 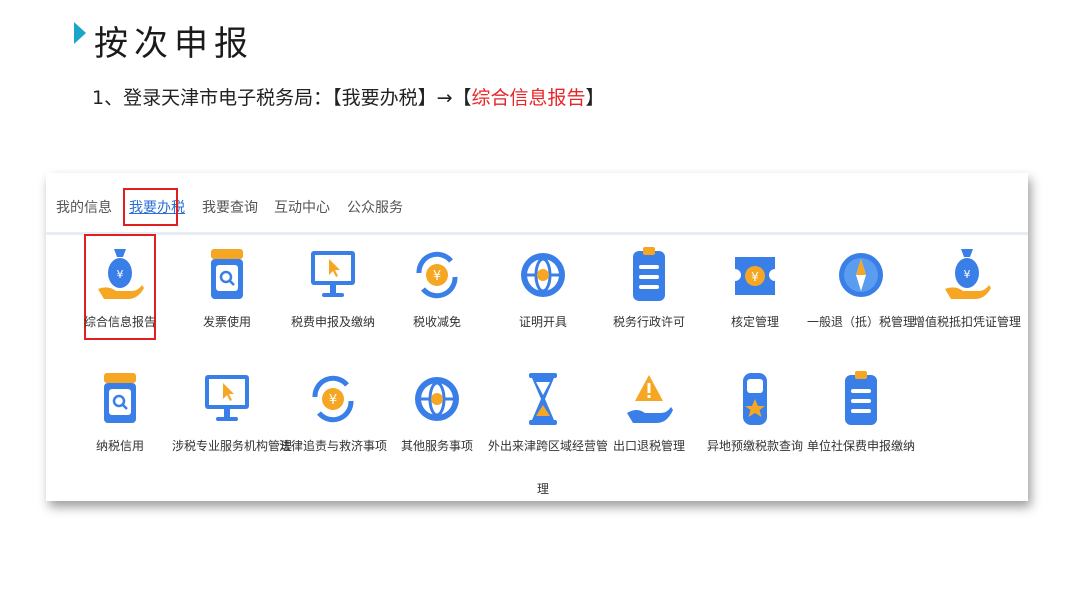 I want to click on service-item-administrative-permit: 税务行政许可, so click(x=649, y=288).